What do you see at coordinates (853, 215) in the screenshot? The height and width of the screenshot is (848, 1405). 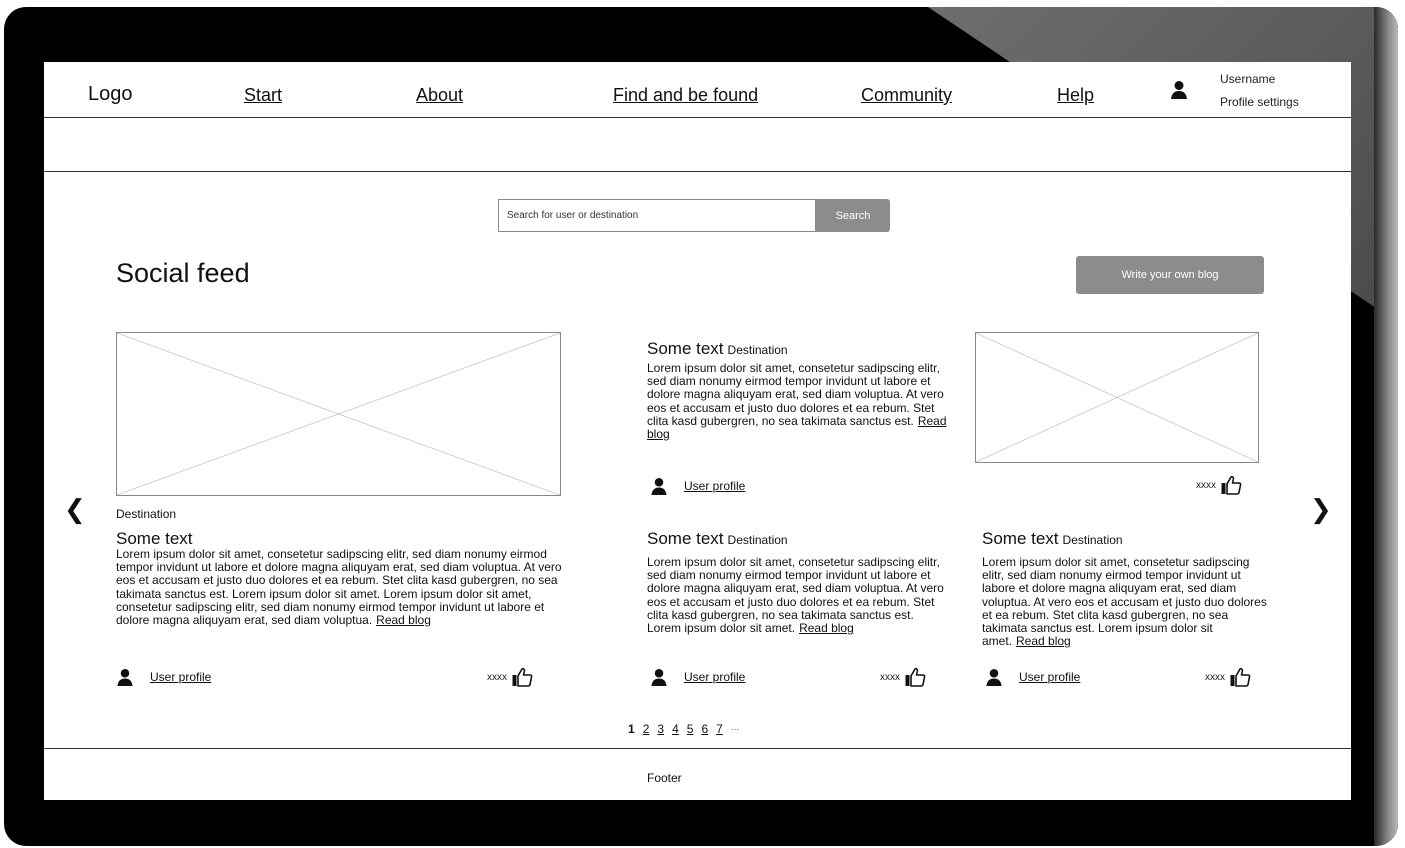 I see `search-button: Search` at bounding box center [853, 215].